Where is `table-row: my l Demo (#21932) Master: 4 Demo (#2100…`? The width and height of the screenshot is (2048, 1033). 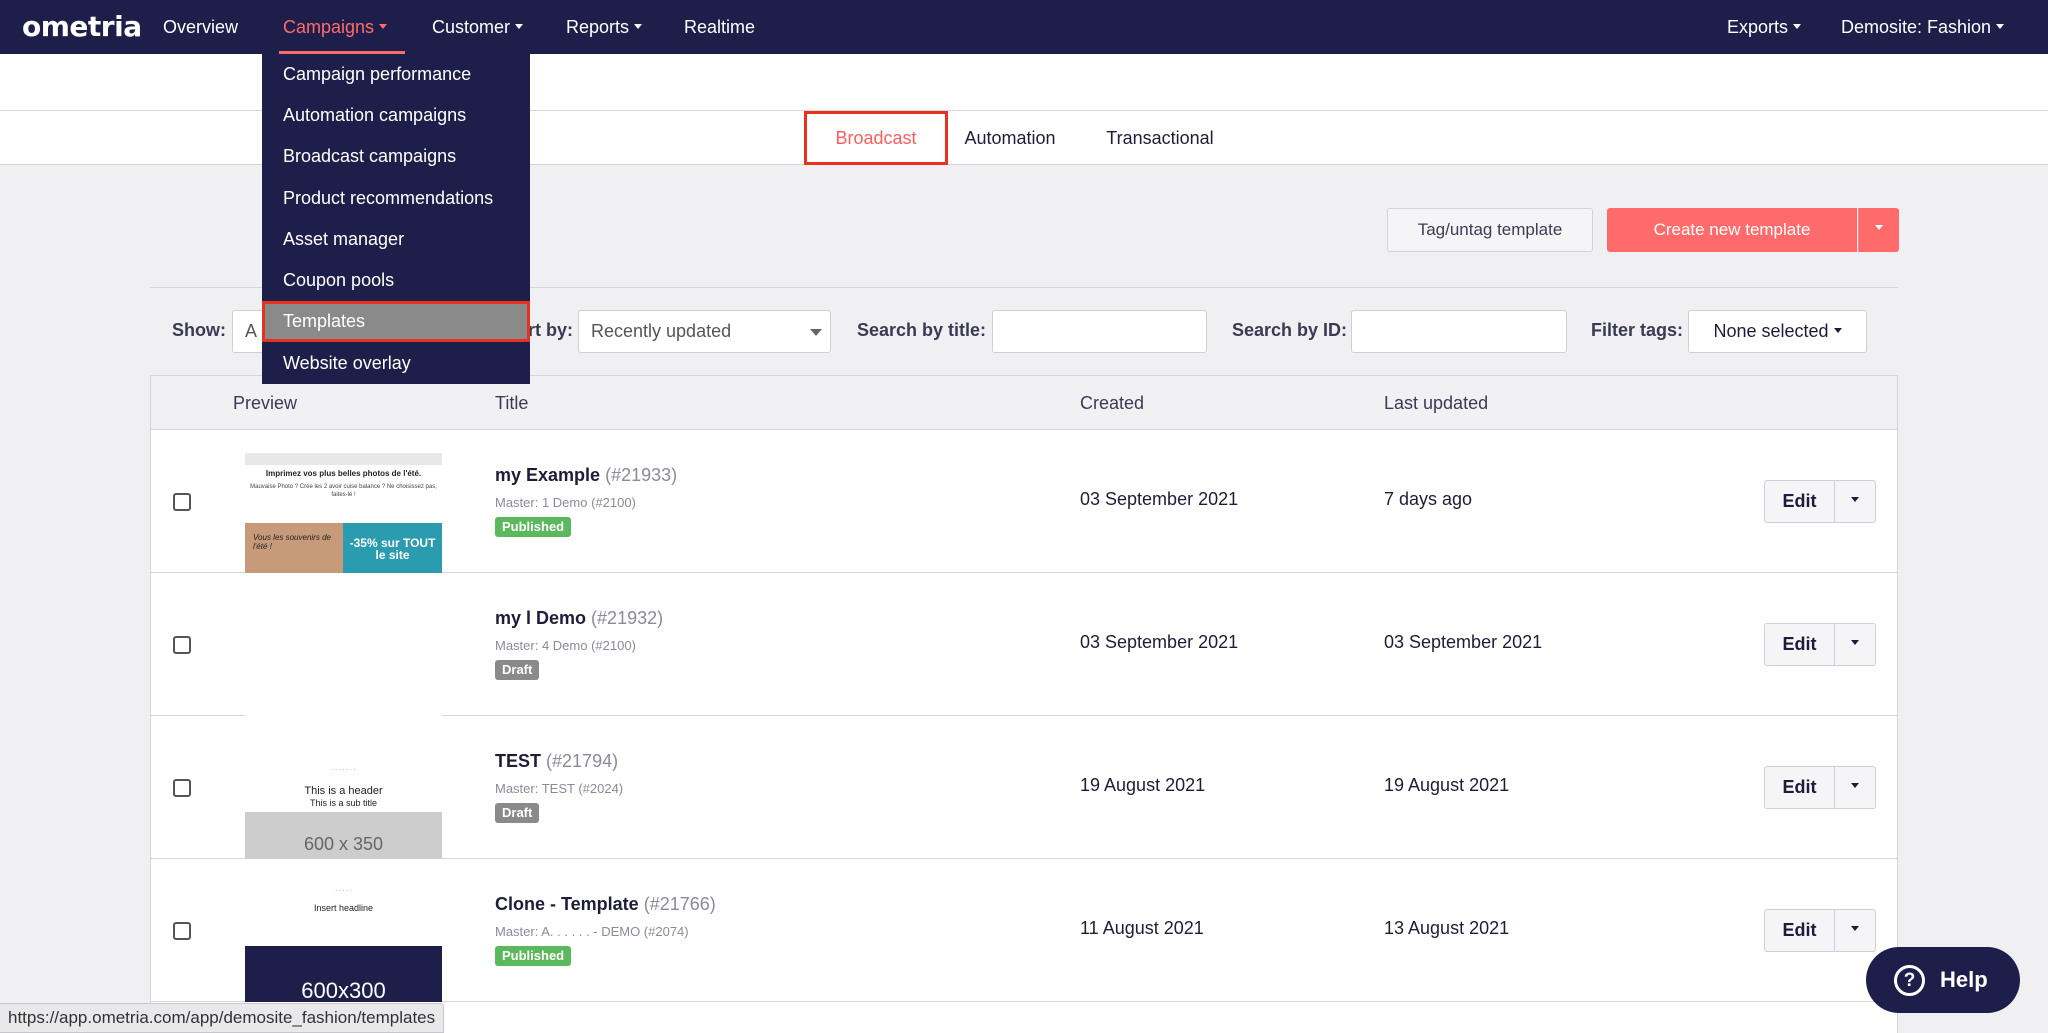
table-row: my l Demo (#21932) Master: 4 Demo (#2100… is located at coordinates (1024, 645).